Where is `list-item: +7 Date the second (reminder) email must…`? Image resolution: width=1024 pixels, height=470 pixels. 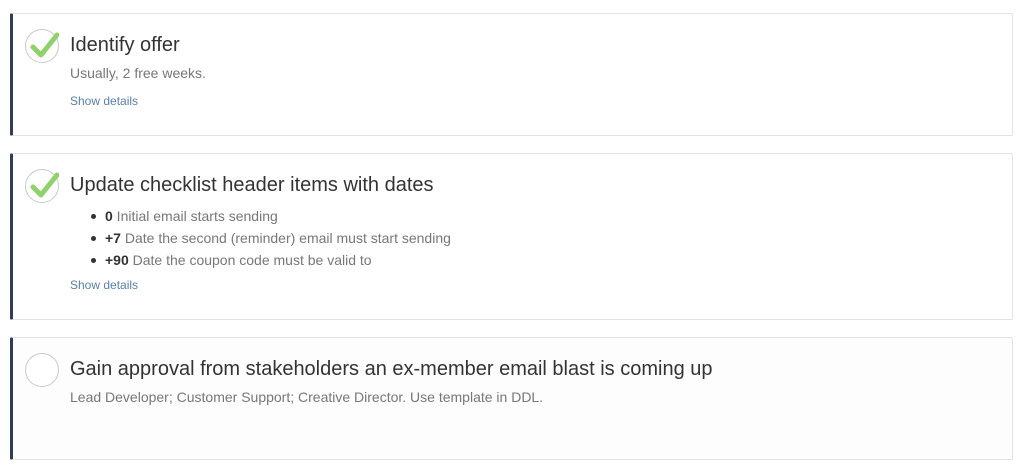
list-item: +7 Date the second (reminder) email must… is located at coordinates (270, 238).